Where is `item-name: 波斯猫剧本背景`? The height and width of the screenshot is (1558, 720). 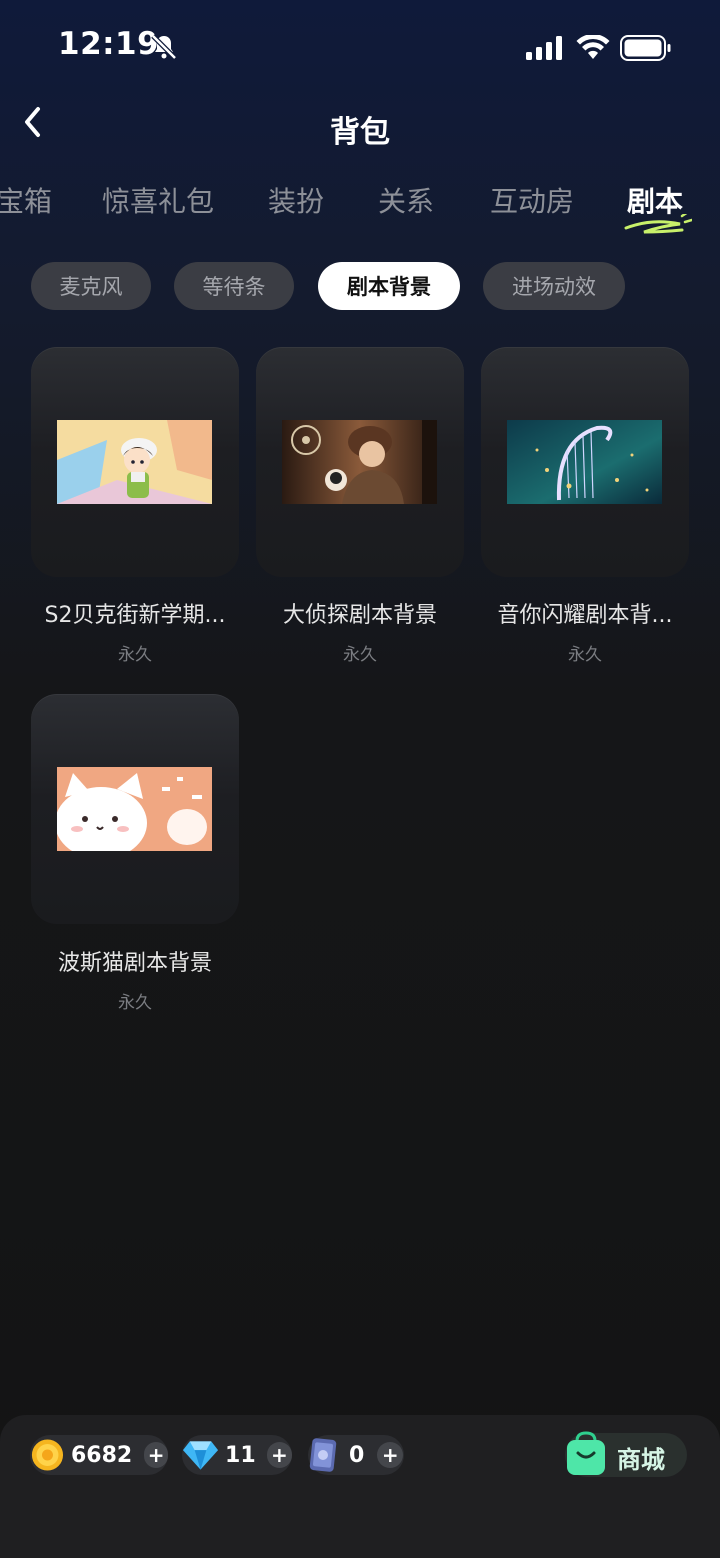
item-name: 波斯猫剧本背景 is located at coordinates (134, 963).